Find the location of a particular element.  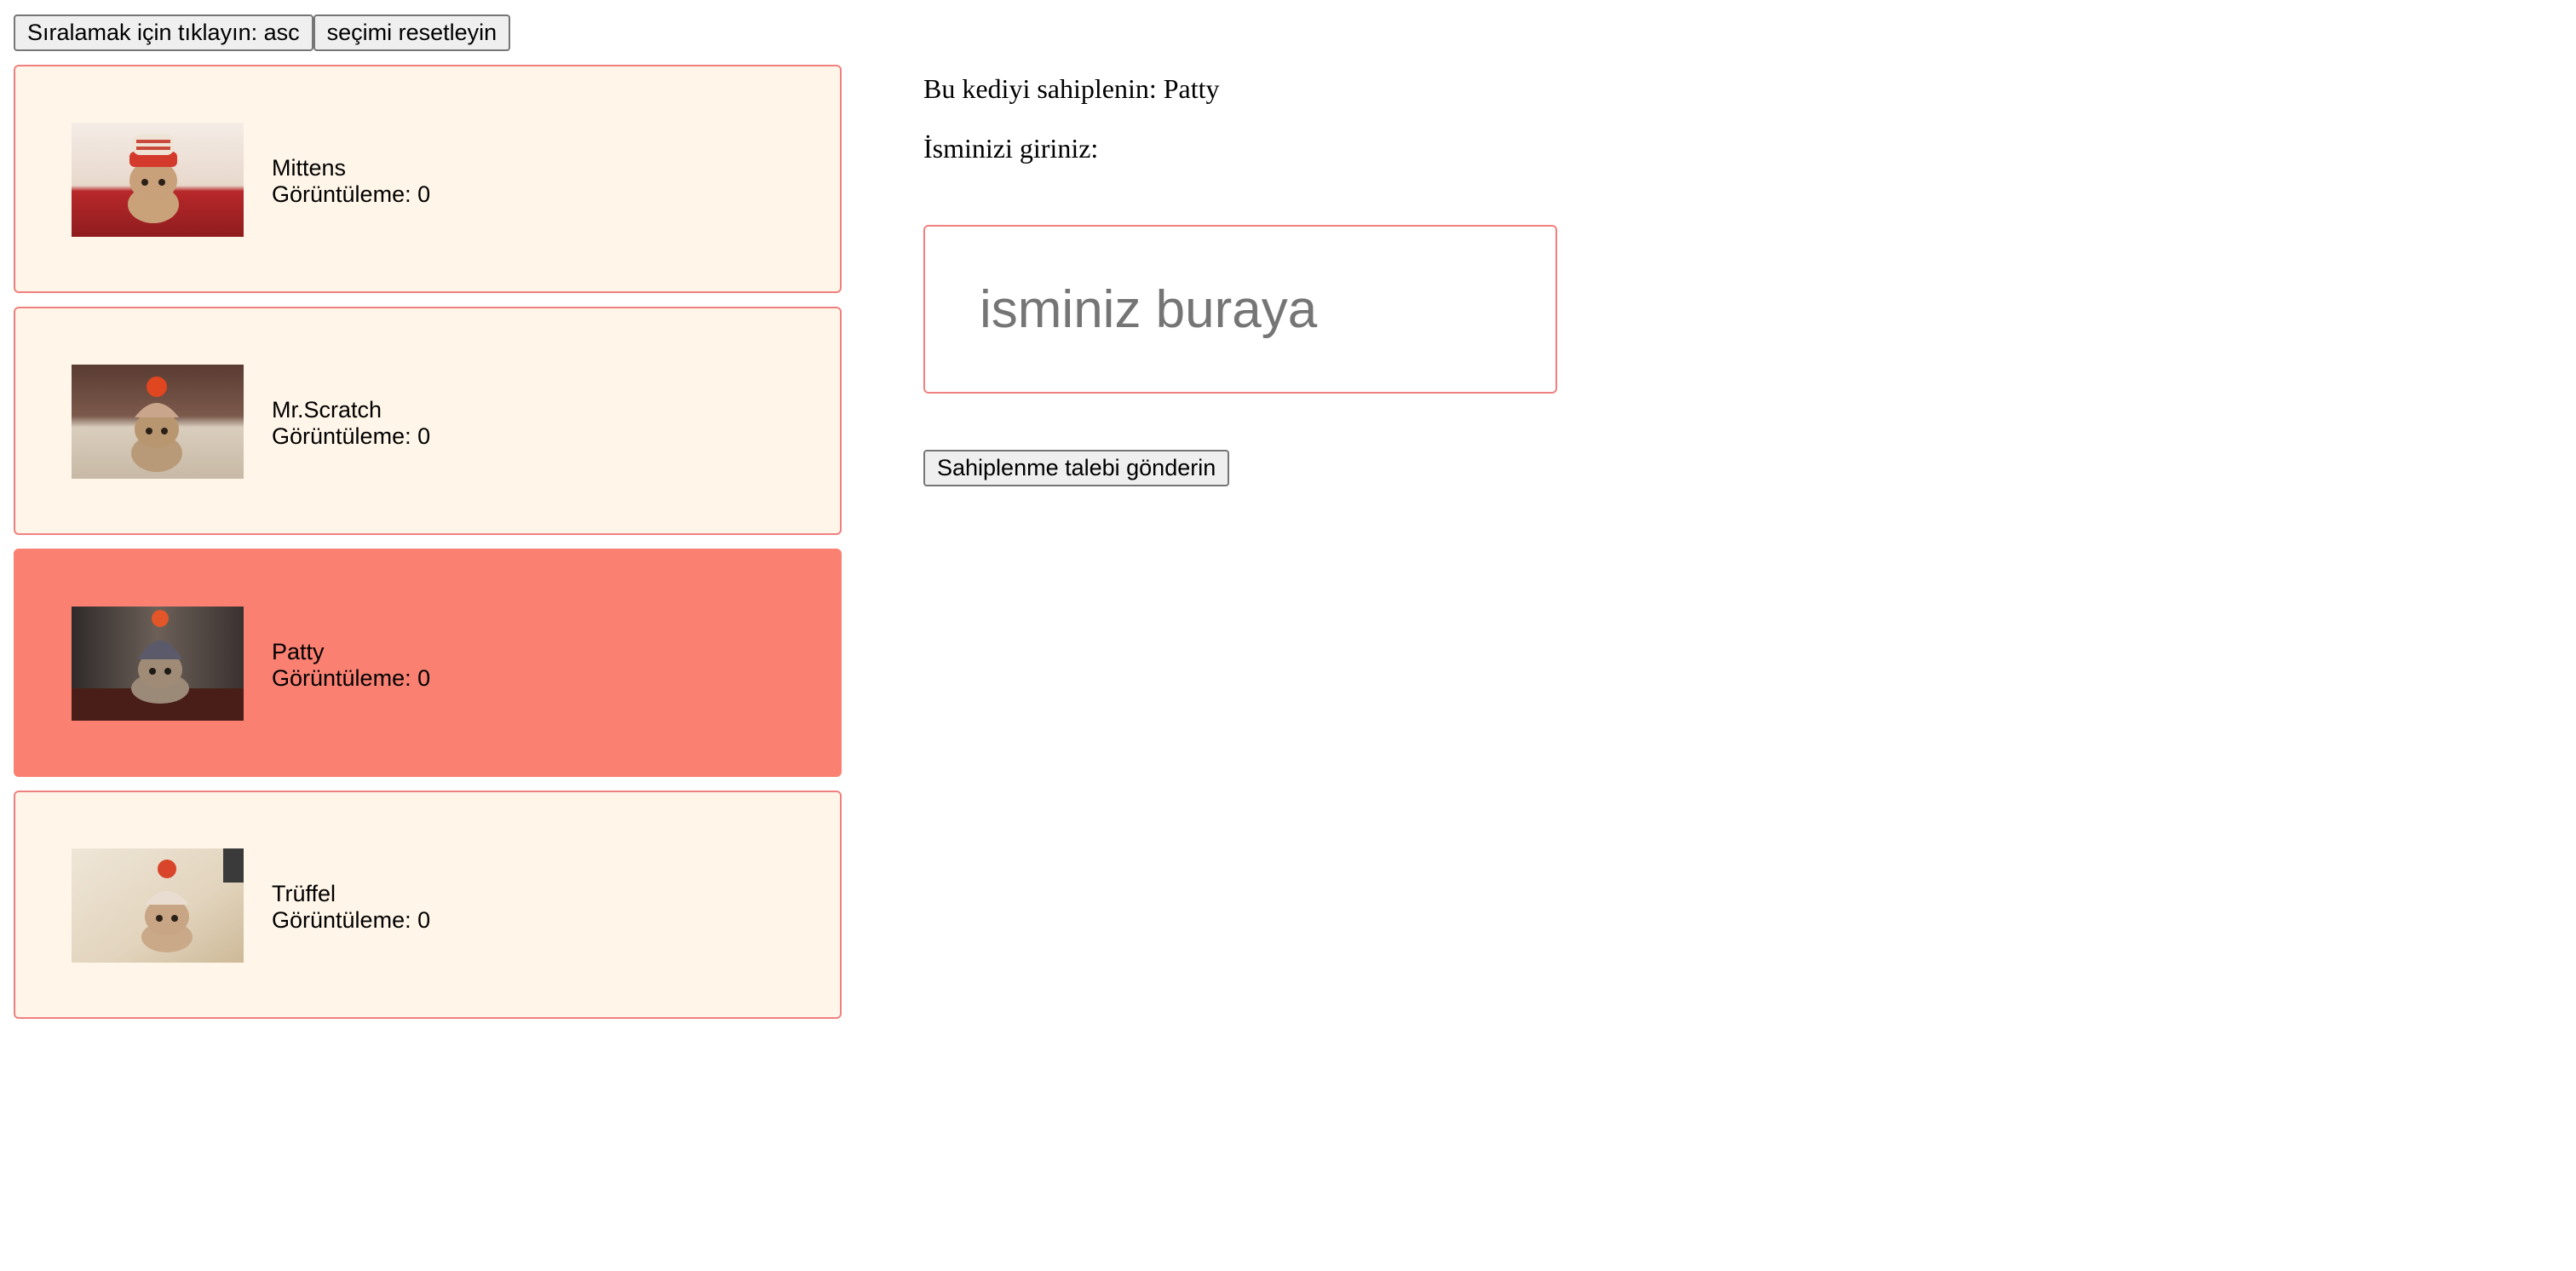

cat-card: Mr.Scratch Görüntüleme: 0 is located at coordinates (428, 421).